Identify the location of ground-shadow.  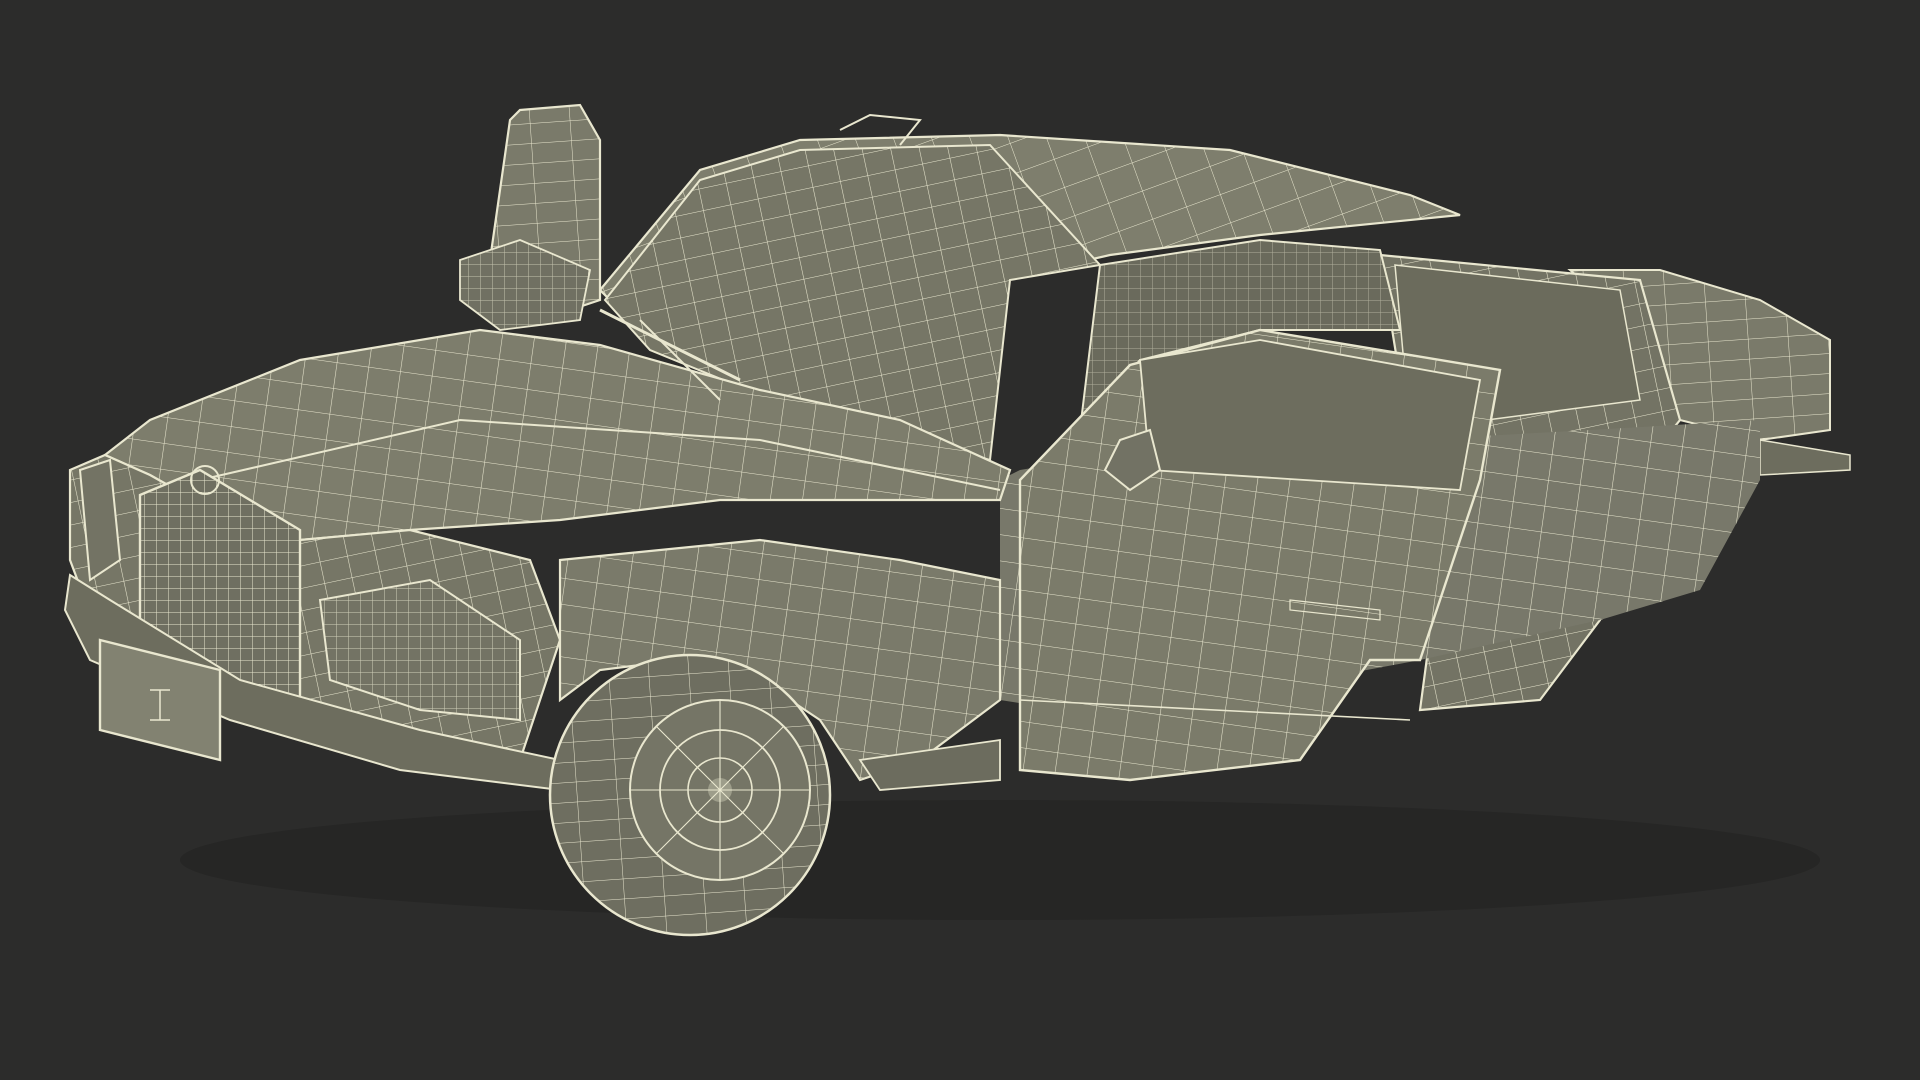
(1000, 860).